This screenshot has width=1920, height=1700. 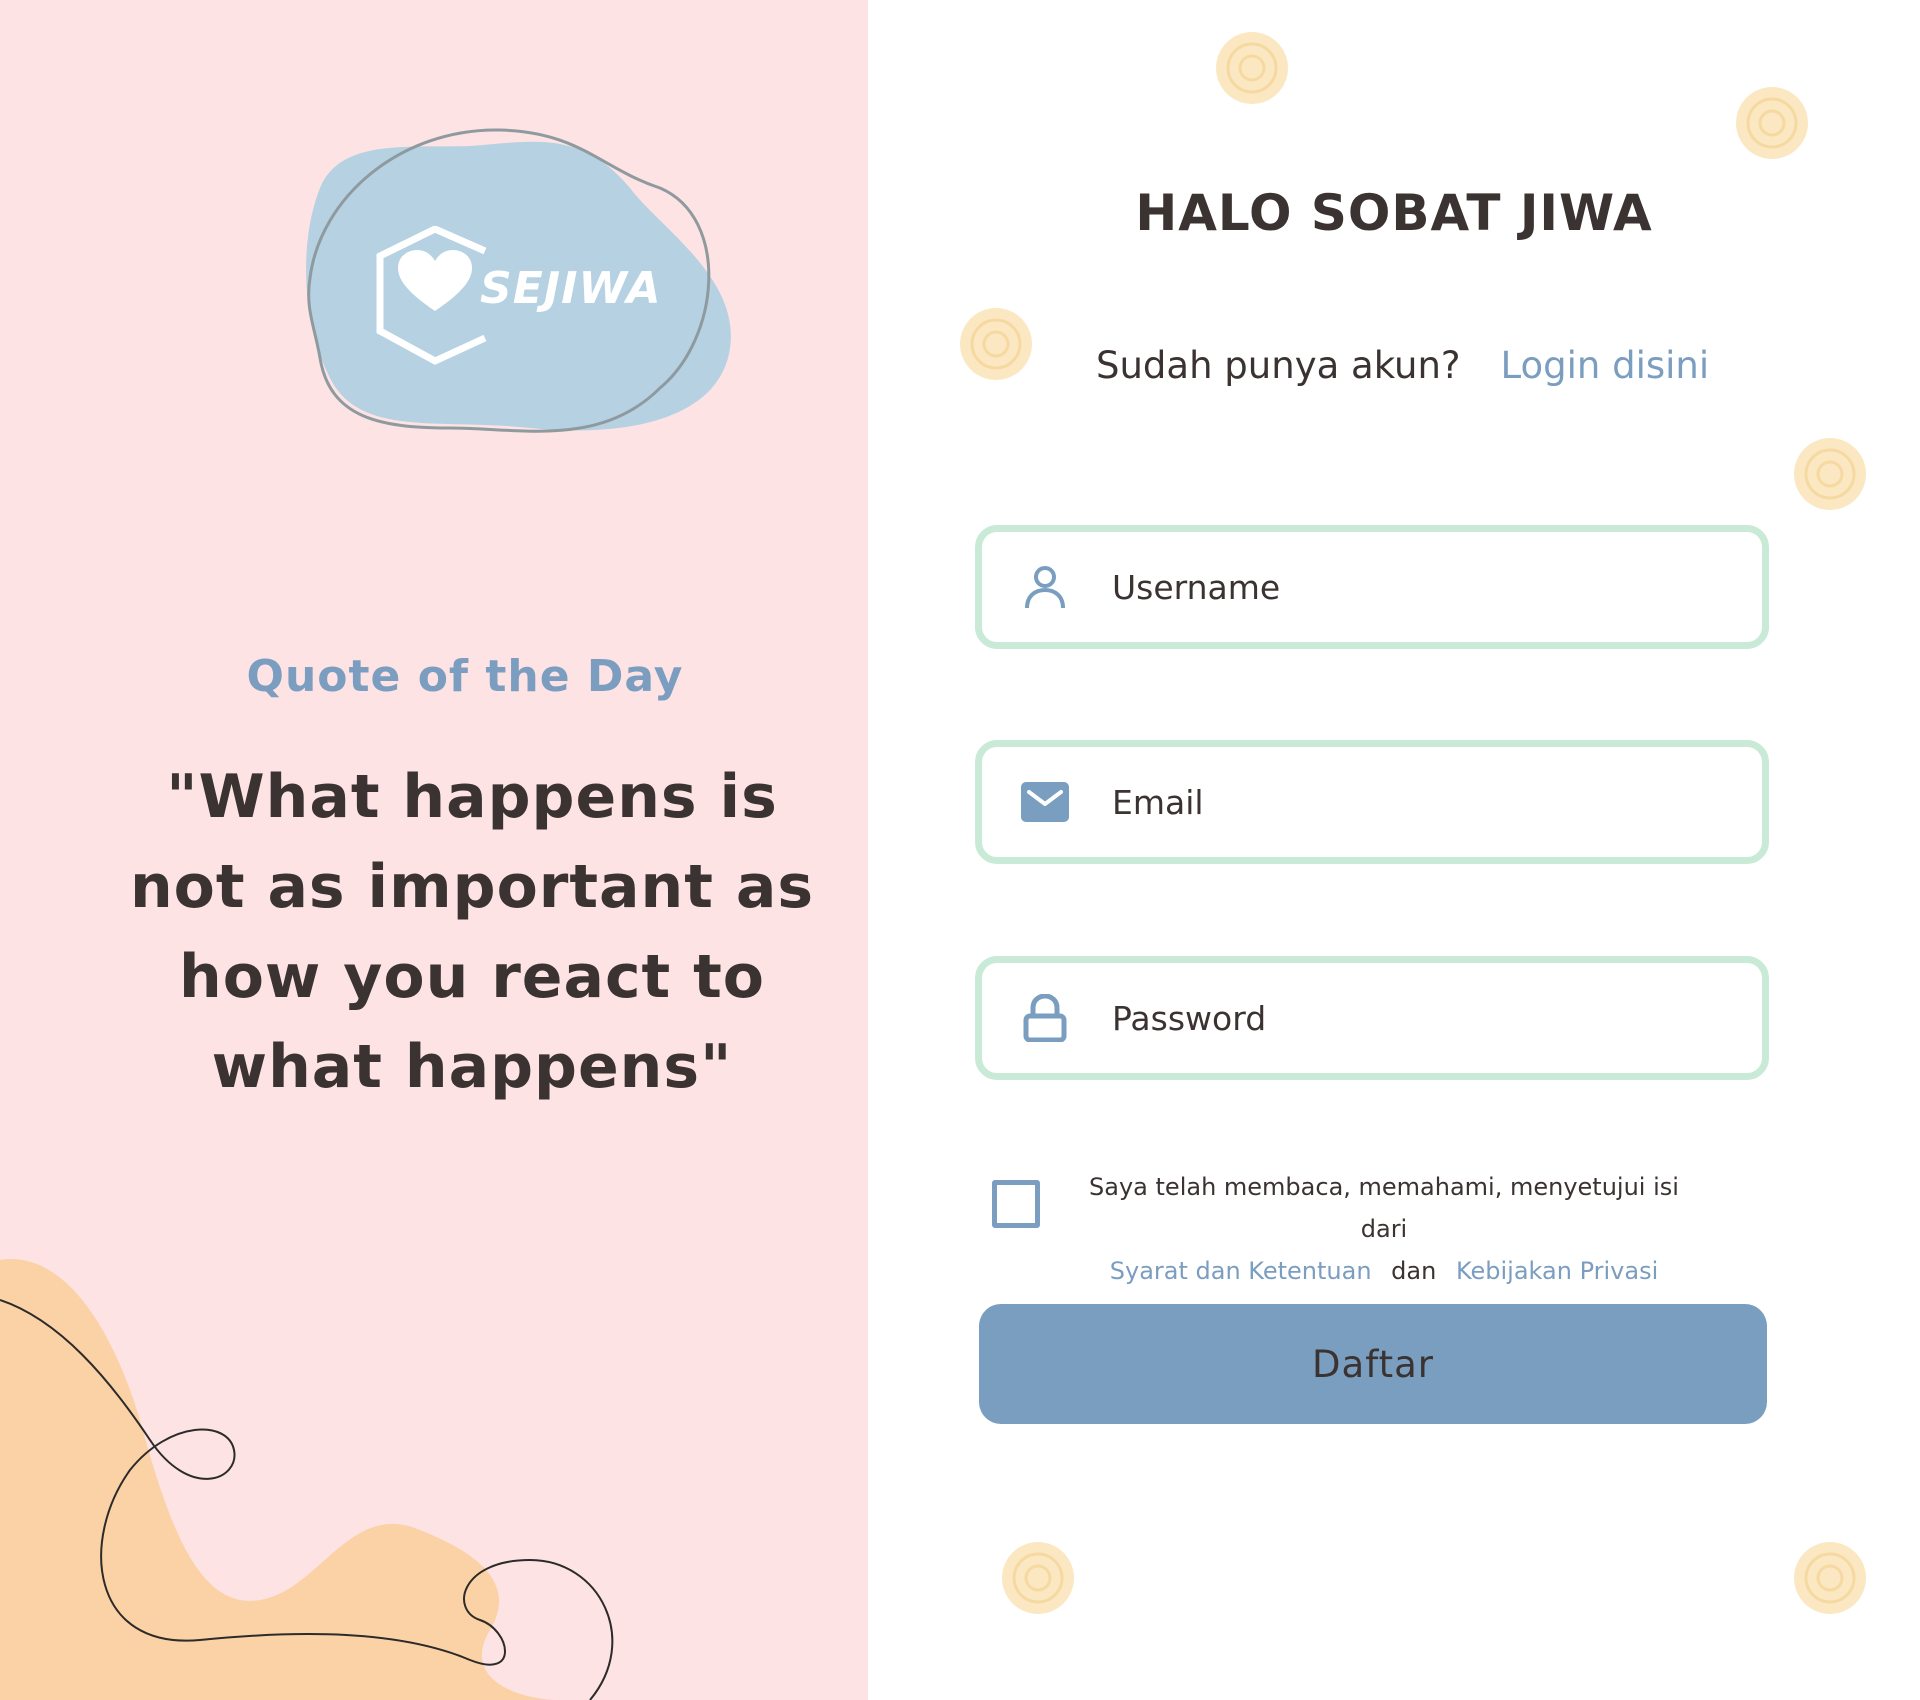 What do you see at coordinates (307, 1479) in the screenshot?
I see `decorative-wave` at bounding box center [307, 1479].